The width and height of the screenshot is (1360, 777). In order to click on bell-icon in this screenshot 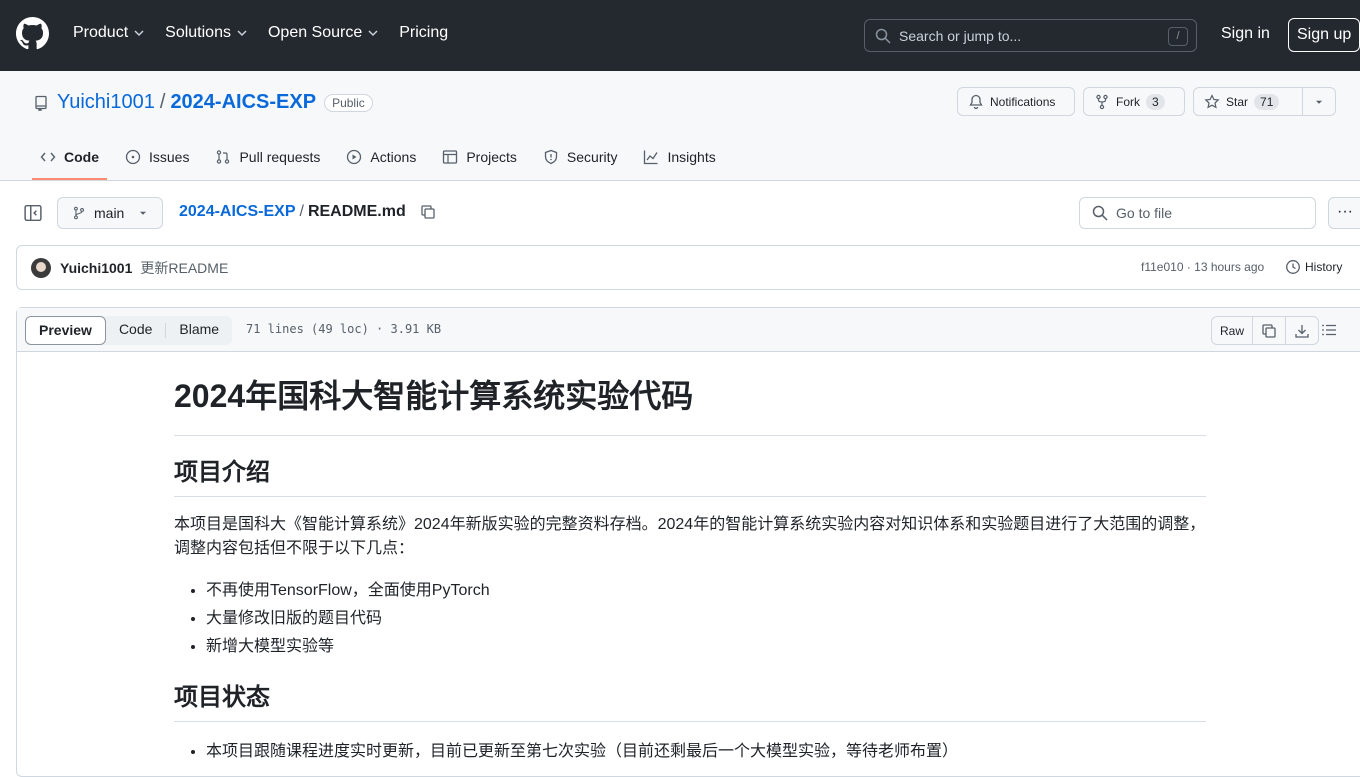, I will do `click(976, 101)`.